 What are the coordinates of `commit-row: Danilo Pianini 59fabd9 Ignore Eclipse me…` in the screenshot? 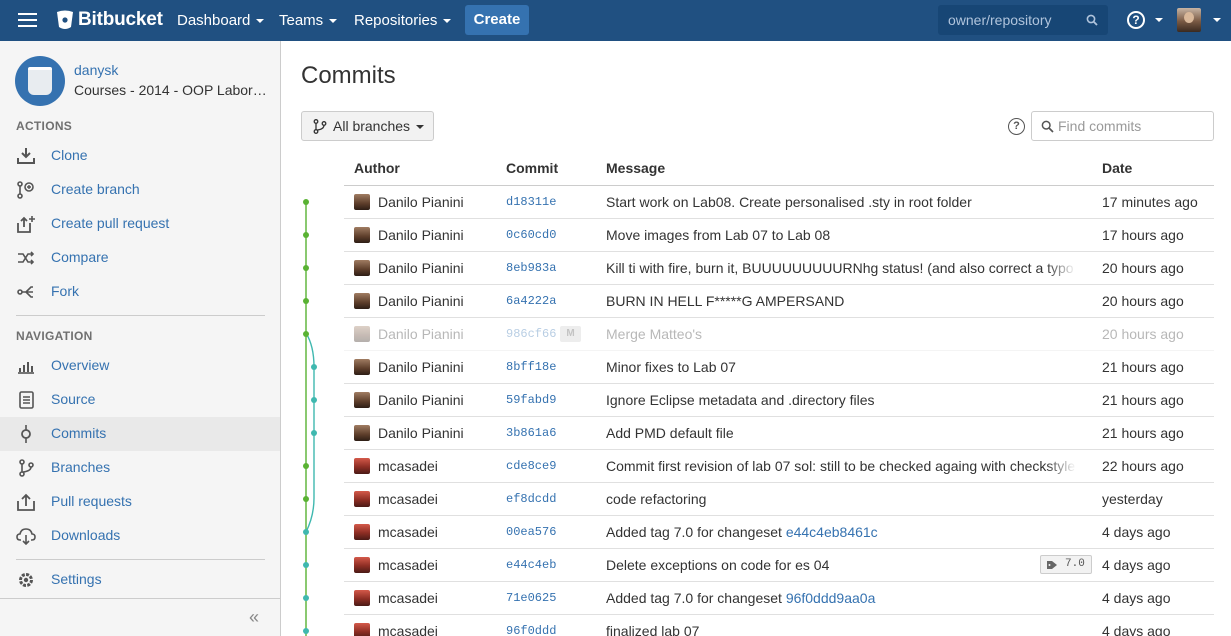 It's located at (779, 400).